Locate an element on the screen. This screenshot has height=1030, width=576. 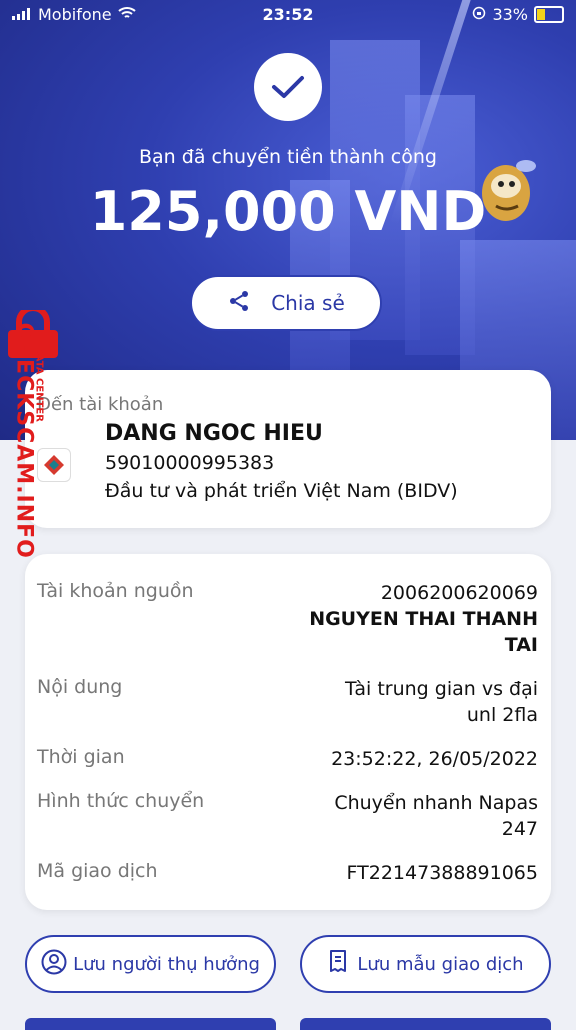
recipient-bank: Đầu tư và phát triển Việt Nam (BIDV) is located at coordinates (281, 491).